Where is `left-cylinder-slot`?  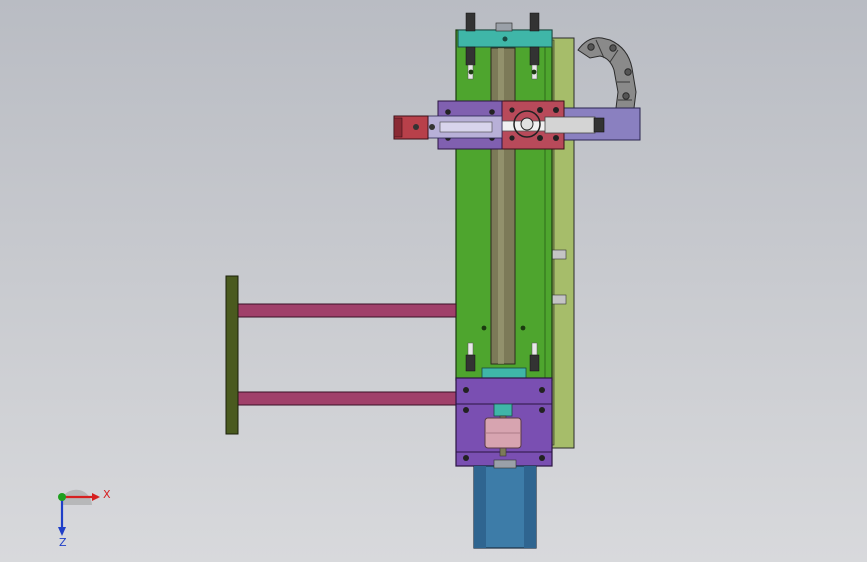
left-cylinder-slot is located at coordinates (466, 127).